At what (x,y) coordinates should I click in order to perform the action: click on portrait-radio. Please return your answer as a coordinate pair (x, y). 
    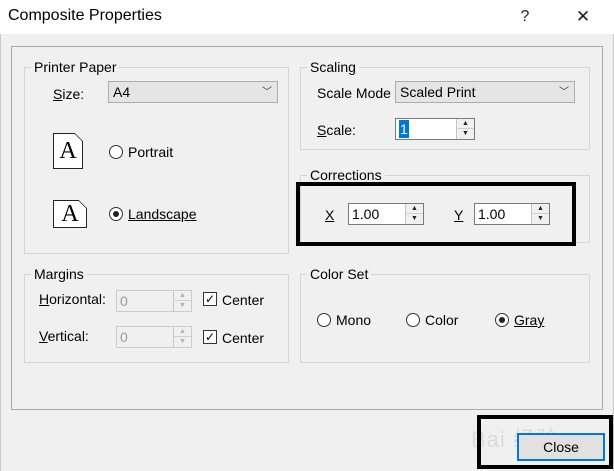
    Looking at the image, I should click on (116, 152).